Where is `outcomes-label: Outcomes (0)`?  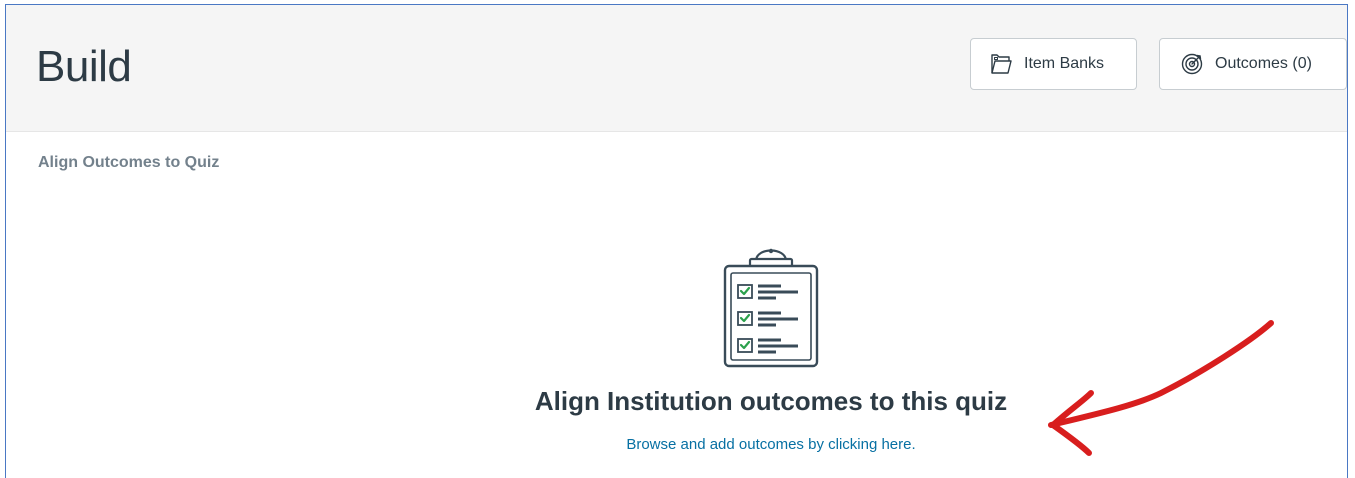 outcomes-label: Outcomes (0) is located at coordinates (1263, 63).